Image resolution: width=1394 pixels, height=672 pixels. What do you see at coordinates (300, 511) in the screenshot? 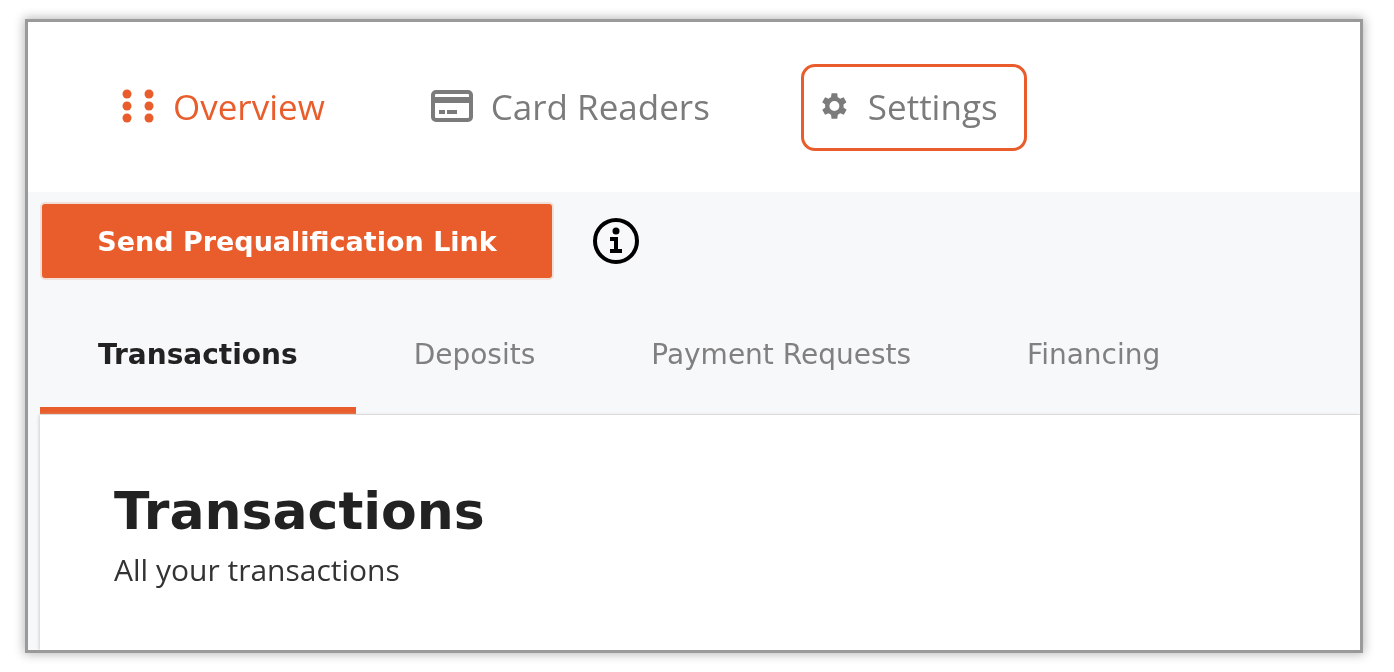
I see `card-title: Transactions` at bounding box center [300, 511].